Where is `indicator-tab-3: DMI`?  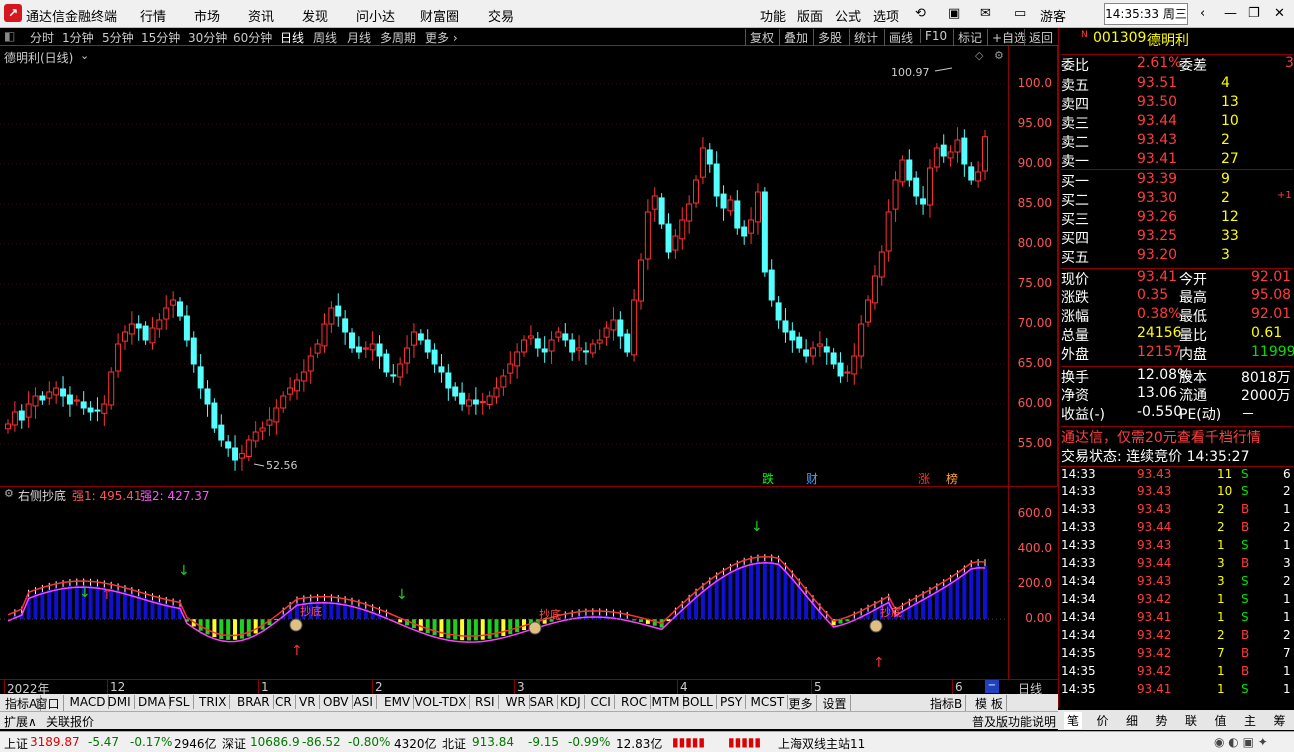 indicator-tab-3: DMI is located at coordinates (120, 702).